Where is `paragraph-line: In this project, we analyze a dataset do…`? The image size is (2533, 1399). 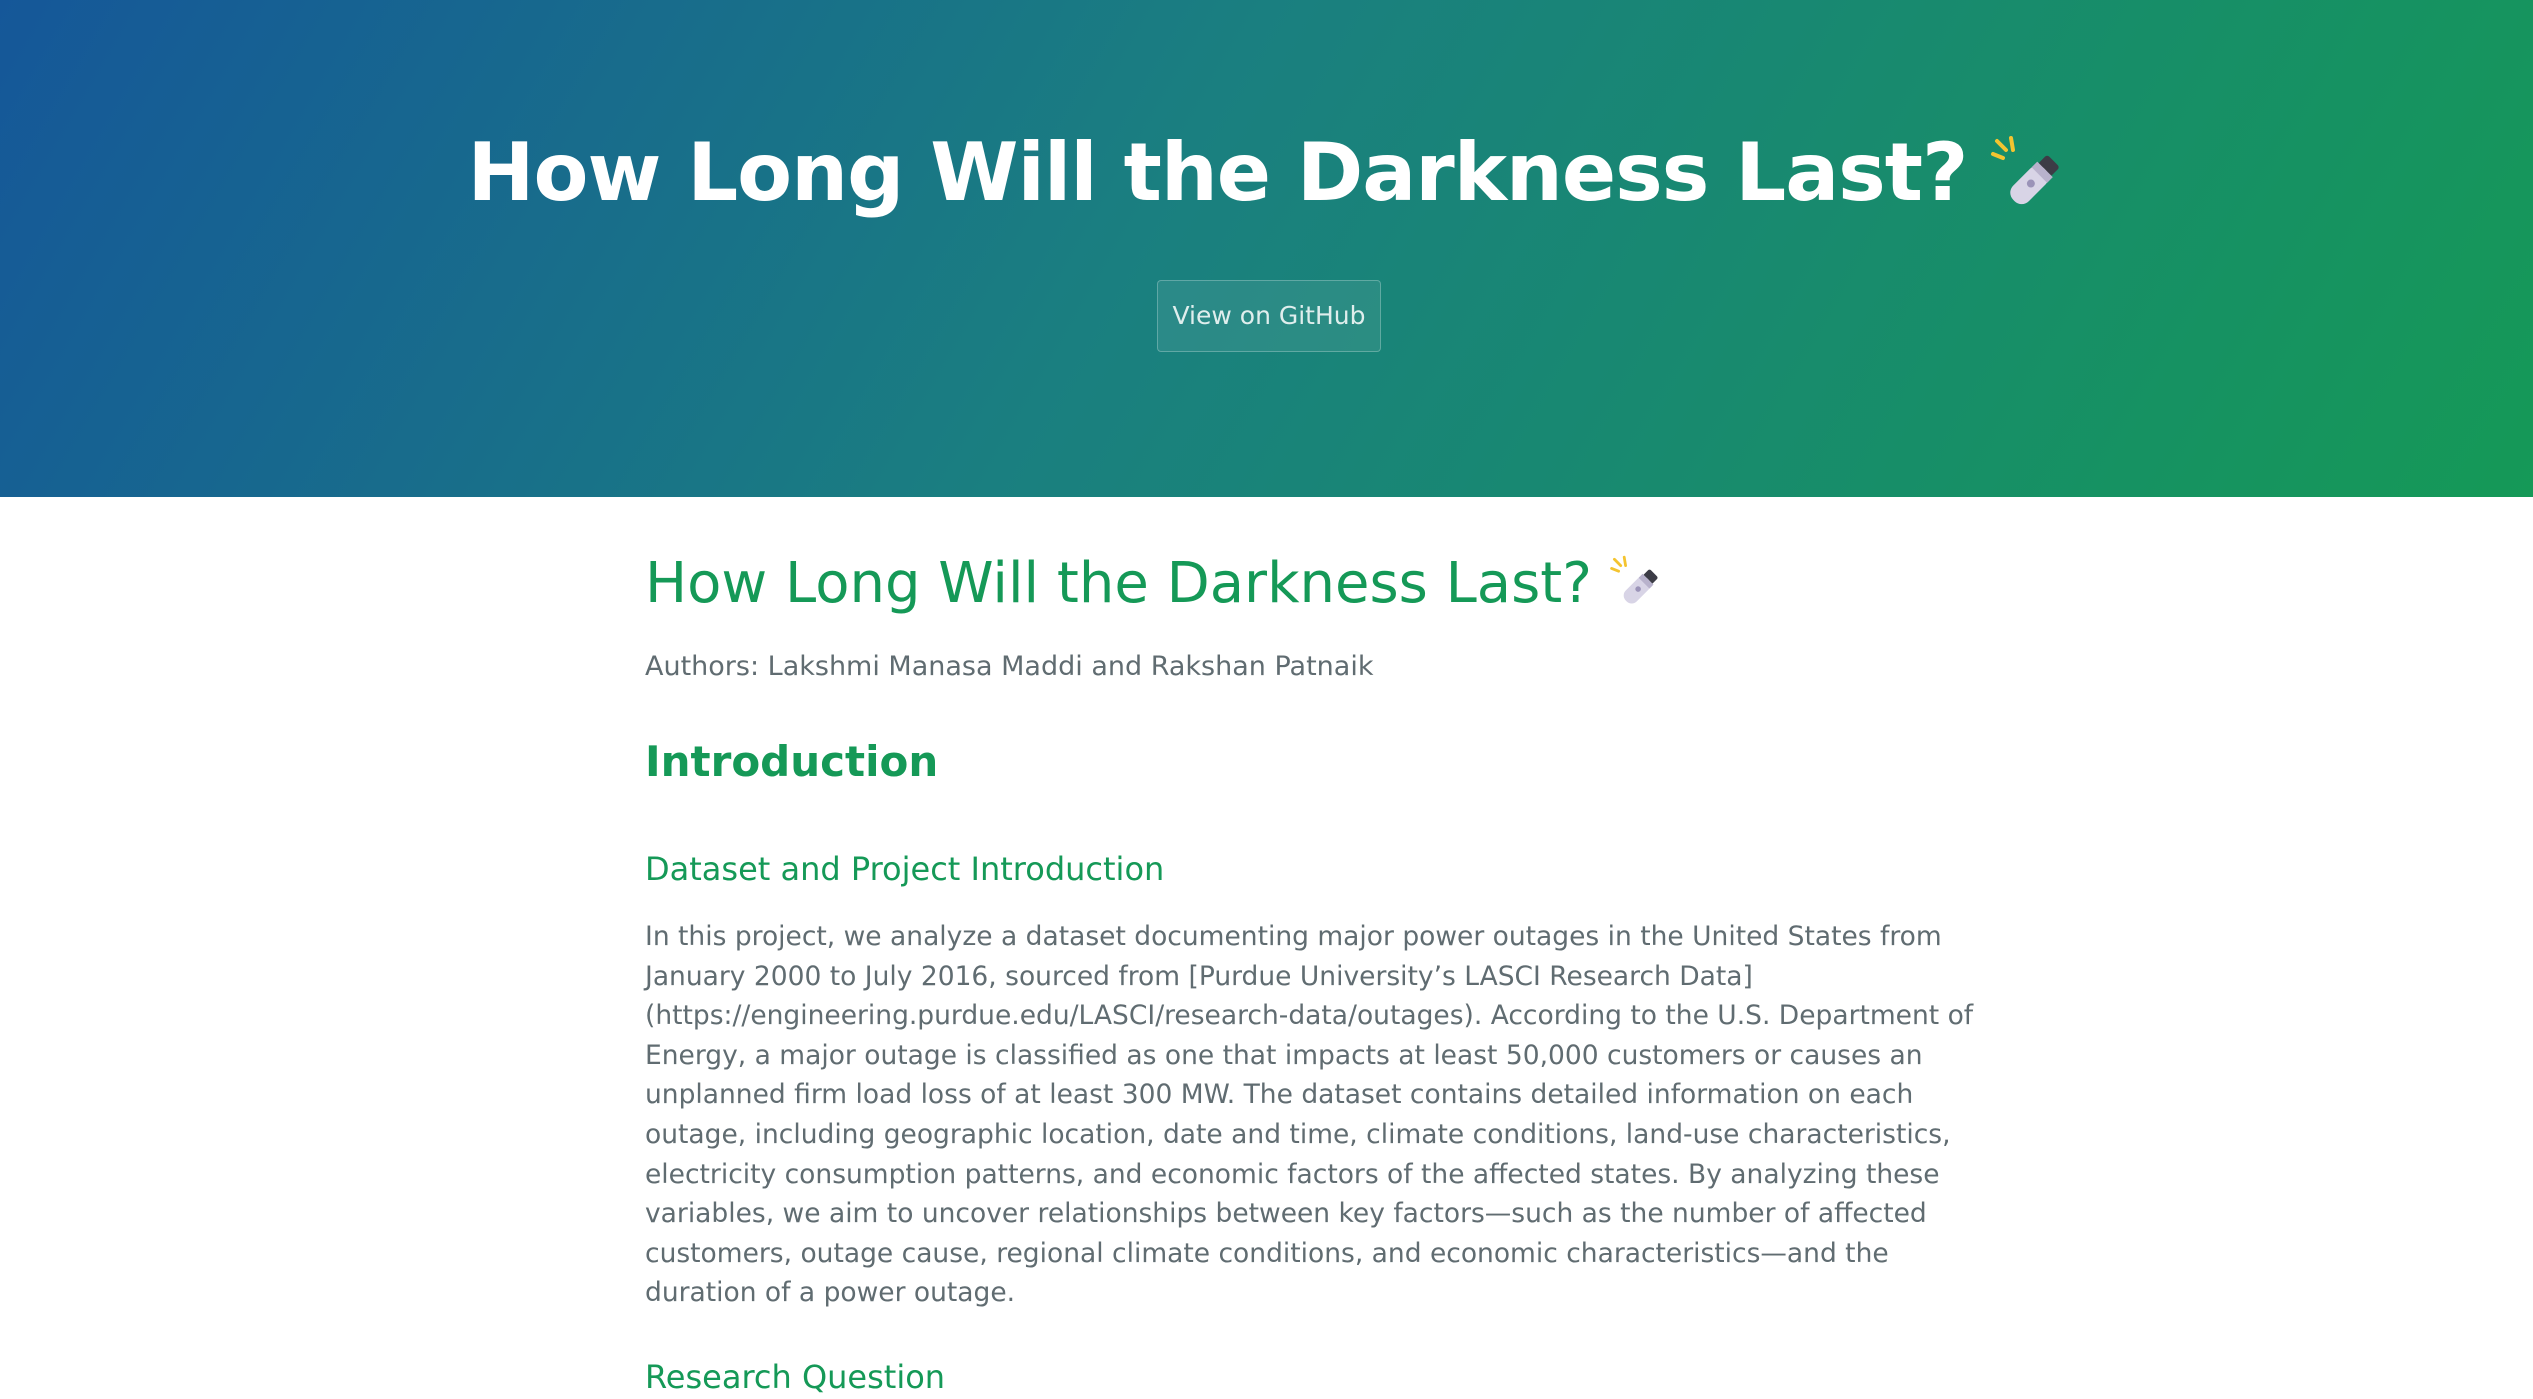 paragraph-line: In this project, we analyze a dataset do… is located at coordinates (1293, 936).